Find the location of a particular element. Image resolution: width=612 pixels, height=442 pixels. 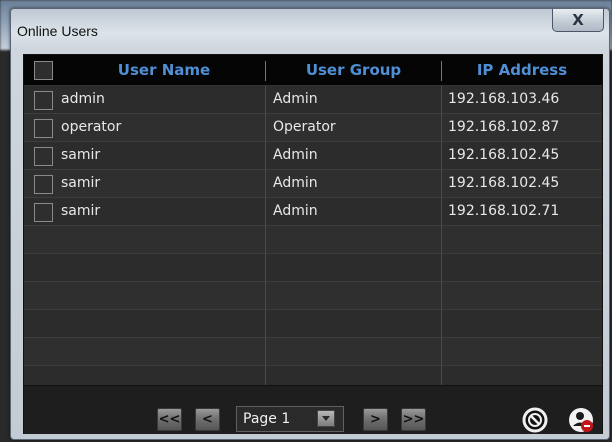

ip-address-cell: 192.168.103.46 is located at coordinates (504, 99).